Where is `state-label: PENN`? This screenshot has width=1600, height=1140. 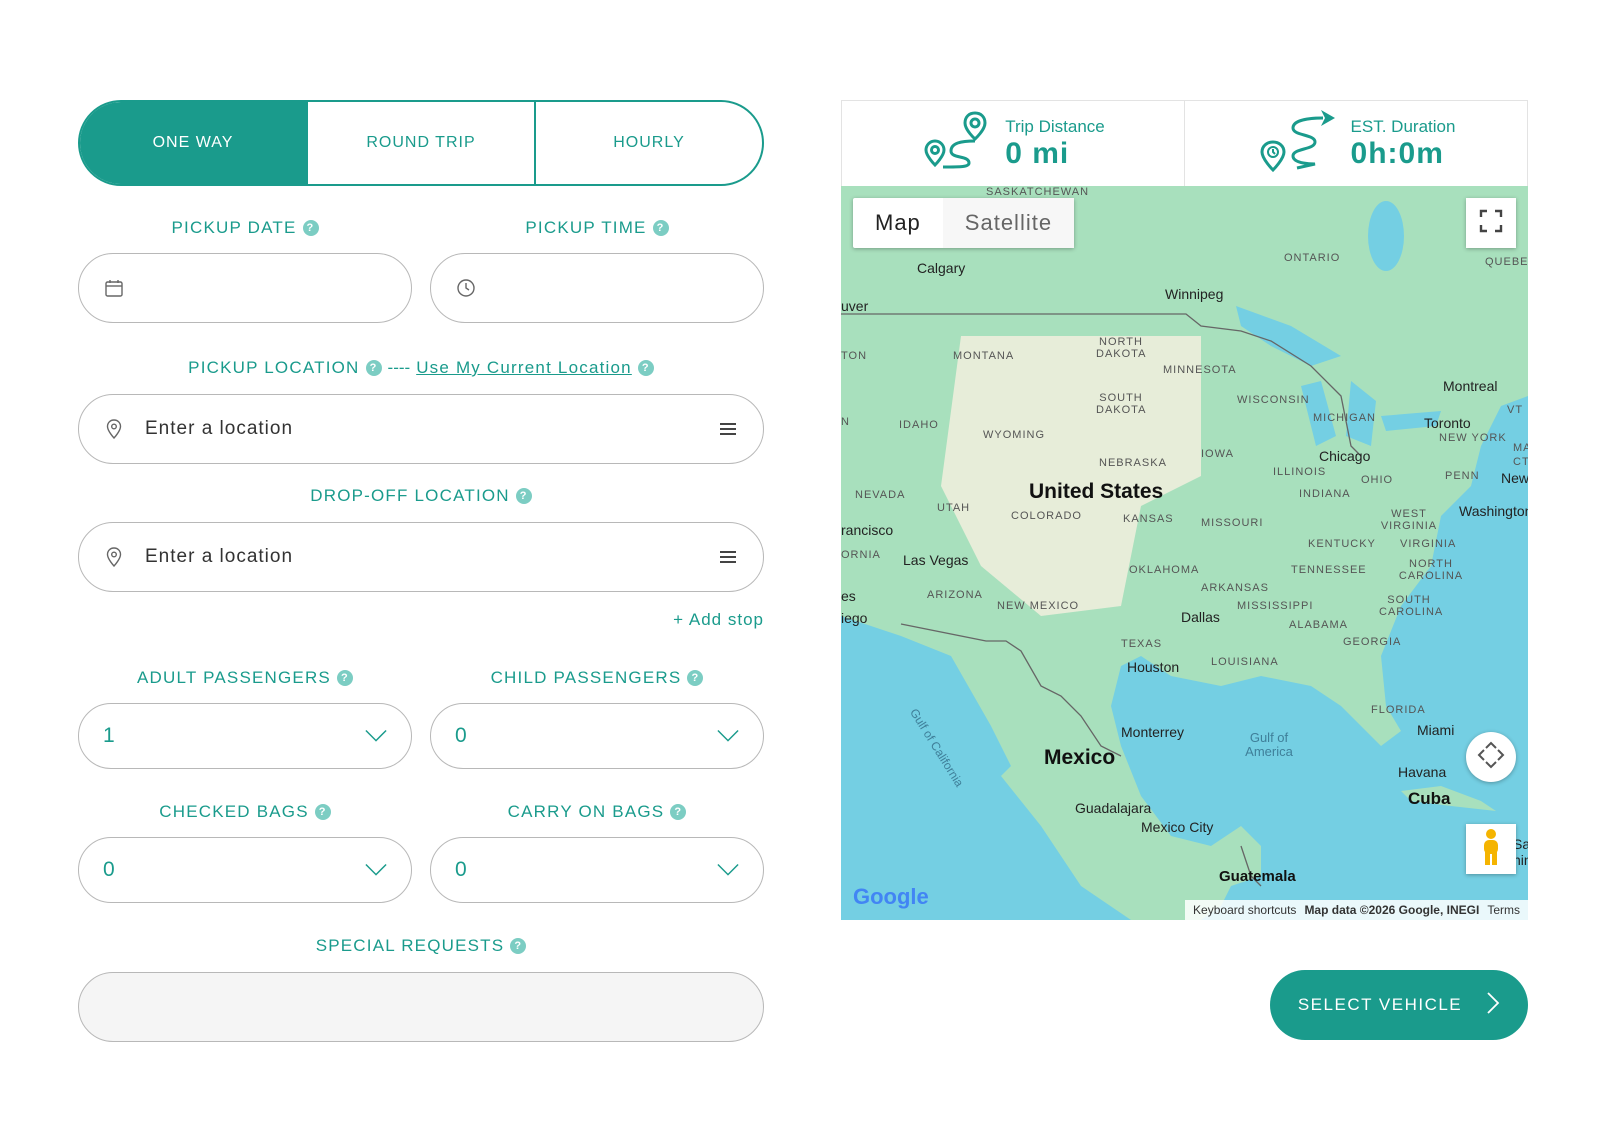
state-label: PENN is located at coordinates (1462, 476).